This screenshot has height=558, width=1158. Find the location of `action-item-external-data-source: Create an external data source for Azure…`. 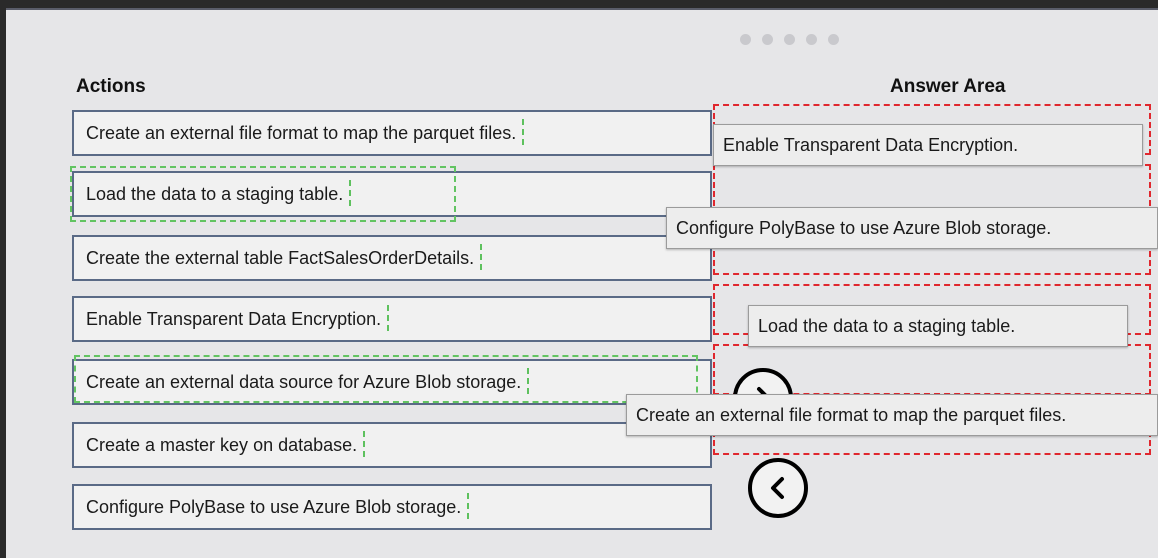

action-item-external-data-source: Create an external data source for Azure… is located at coordinates (392, 382).